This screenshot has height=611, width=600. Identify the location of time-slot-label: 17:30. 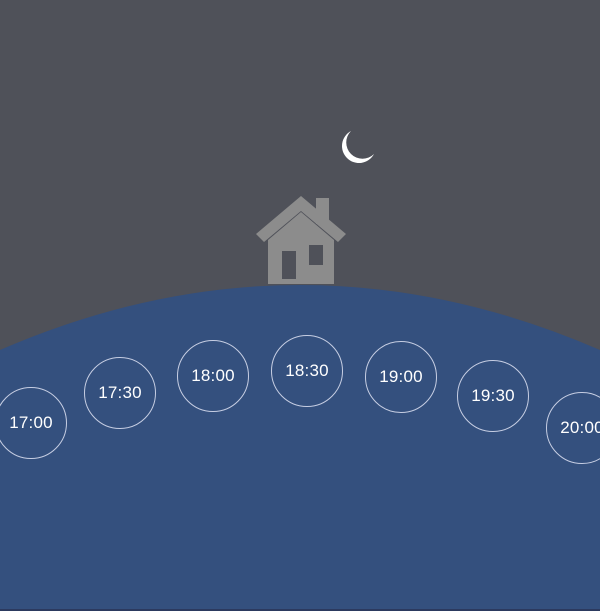
(120, 392).